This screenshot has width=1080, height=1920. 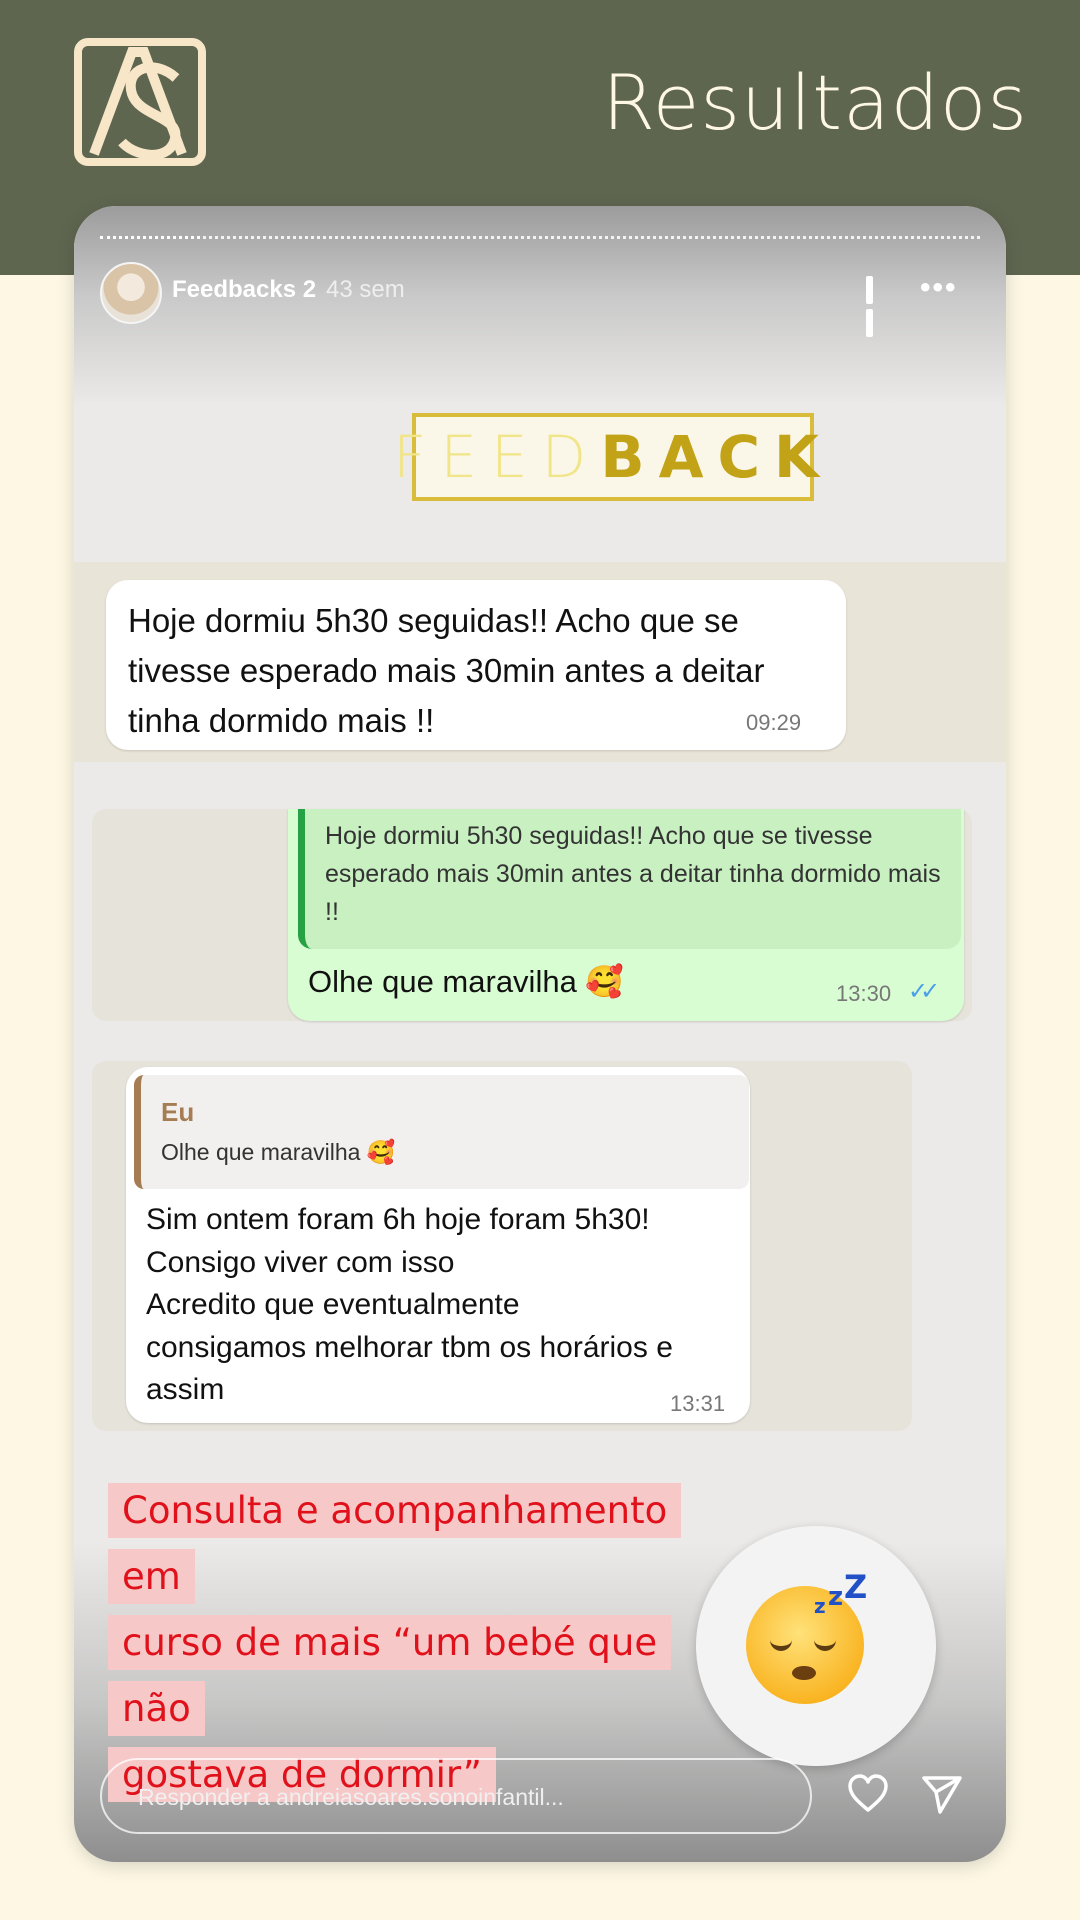 What do you see at coordinates (868, 1794) in the screenshot?
I see `heart-icon` at bounding box center [868, 1794].